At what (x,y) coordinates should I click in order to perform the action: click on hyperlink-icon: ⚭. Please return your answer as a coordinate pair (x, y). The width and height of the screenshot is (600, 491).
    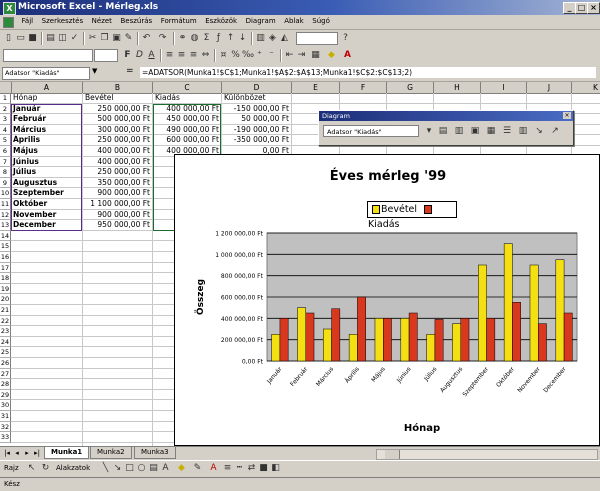
    Looking at the image, I should click on (182, 38).